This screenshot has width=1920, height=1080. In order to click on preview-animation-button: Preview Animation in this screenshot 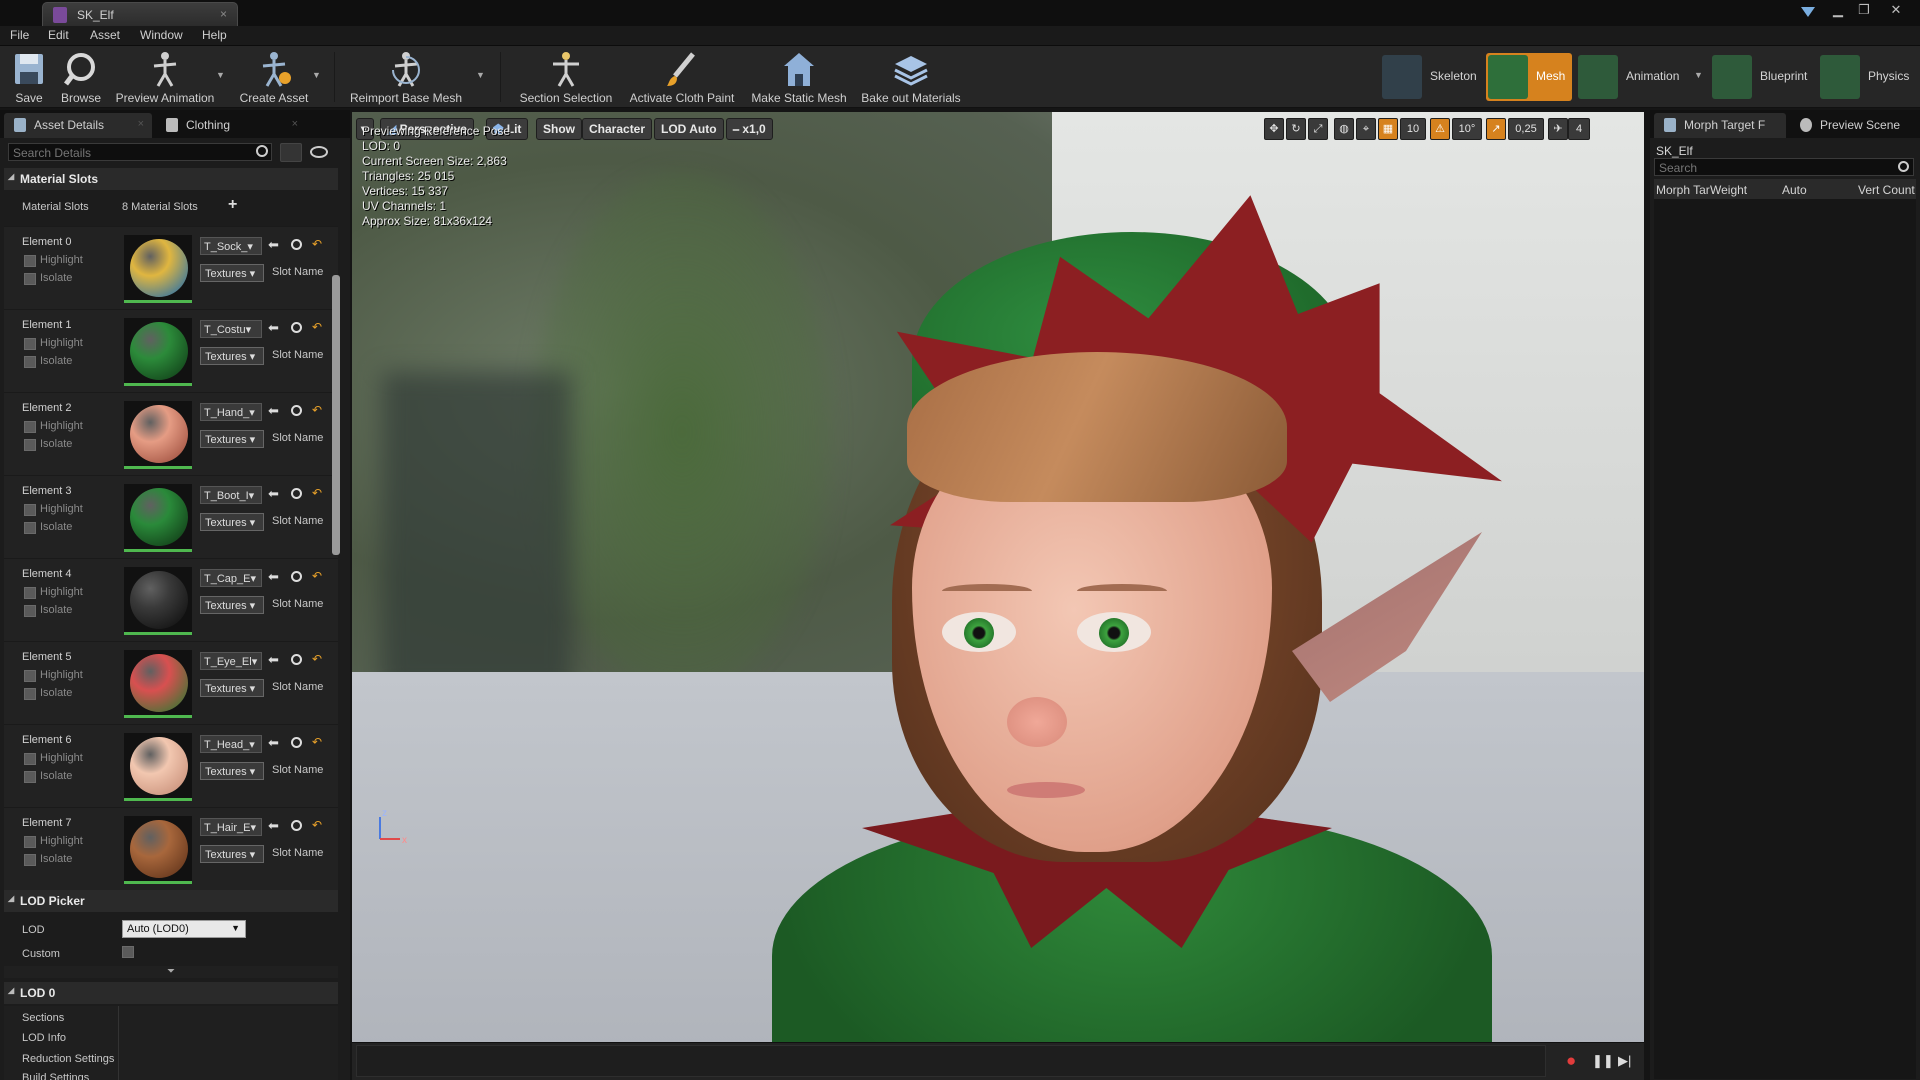, I will do `click(165, 77)`.